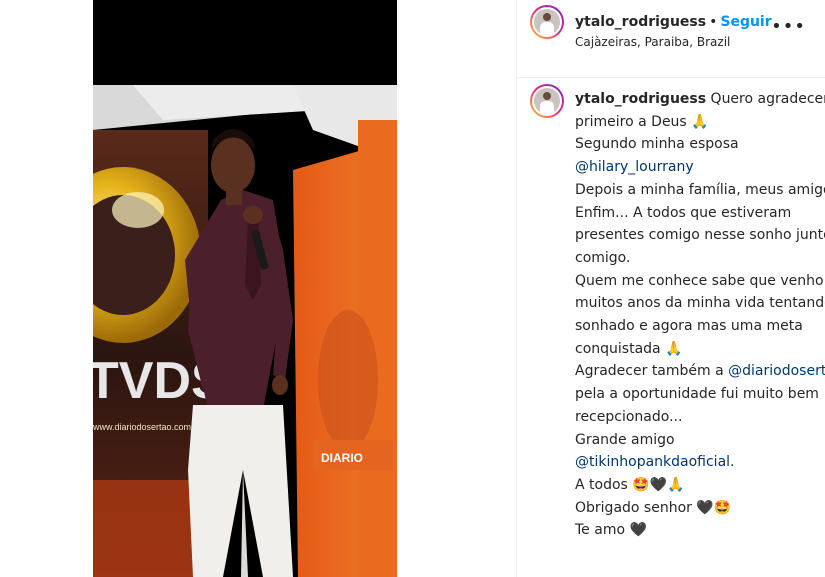  I want to click on caption-line: Te amo 🖤, so click(611, 530).